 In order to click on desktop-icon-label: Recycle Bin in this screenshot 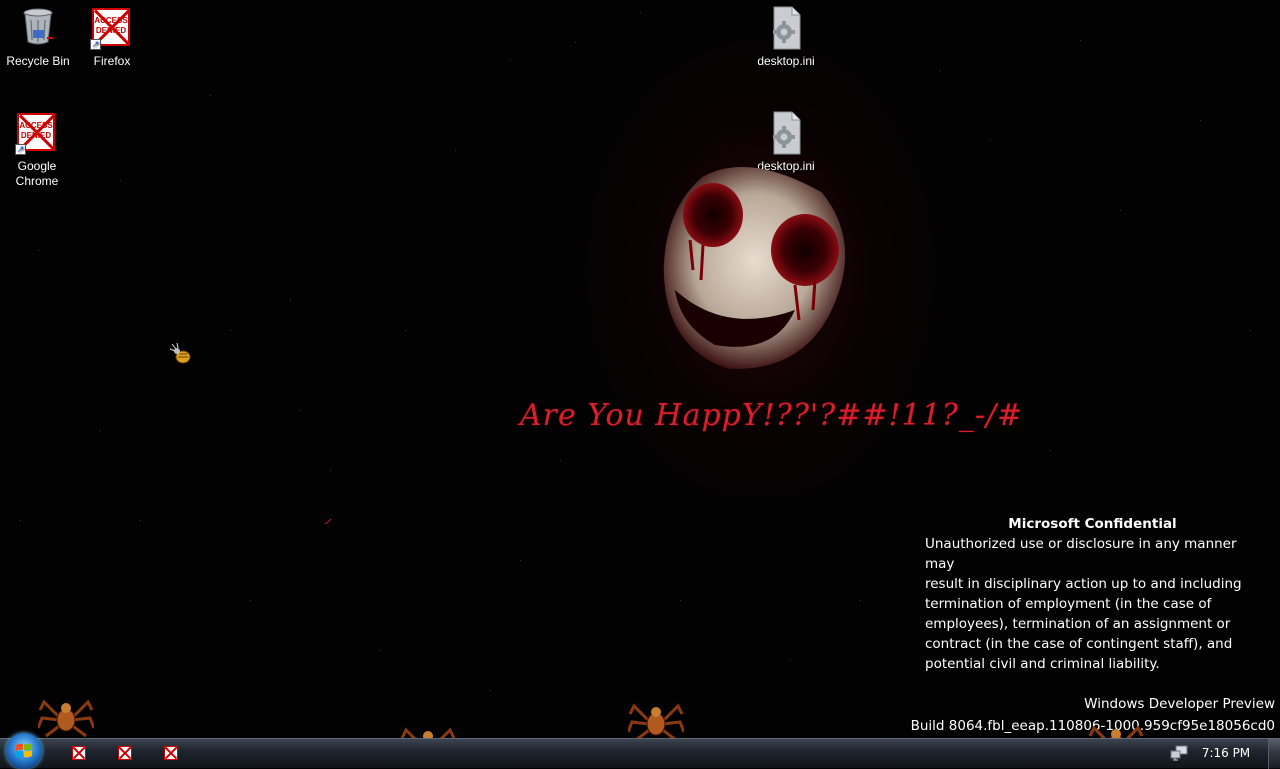, I will do `click(38, 61)`.